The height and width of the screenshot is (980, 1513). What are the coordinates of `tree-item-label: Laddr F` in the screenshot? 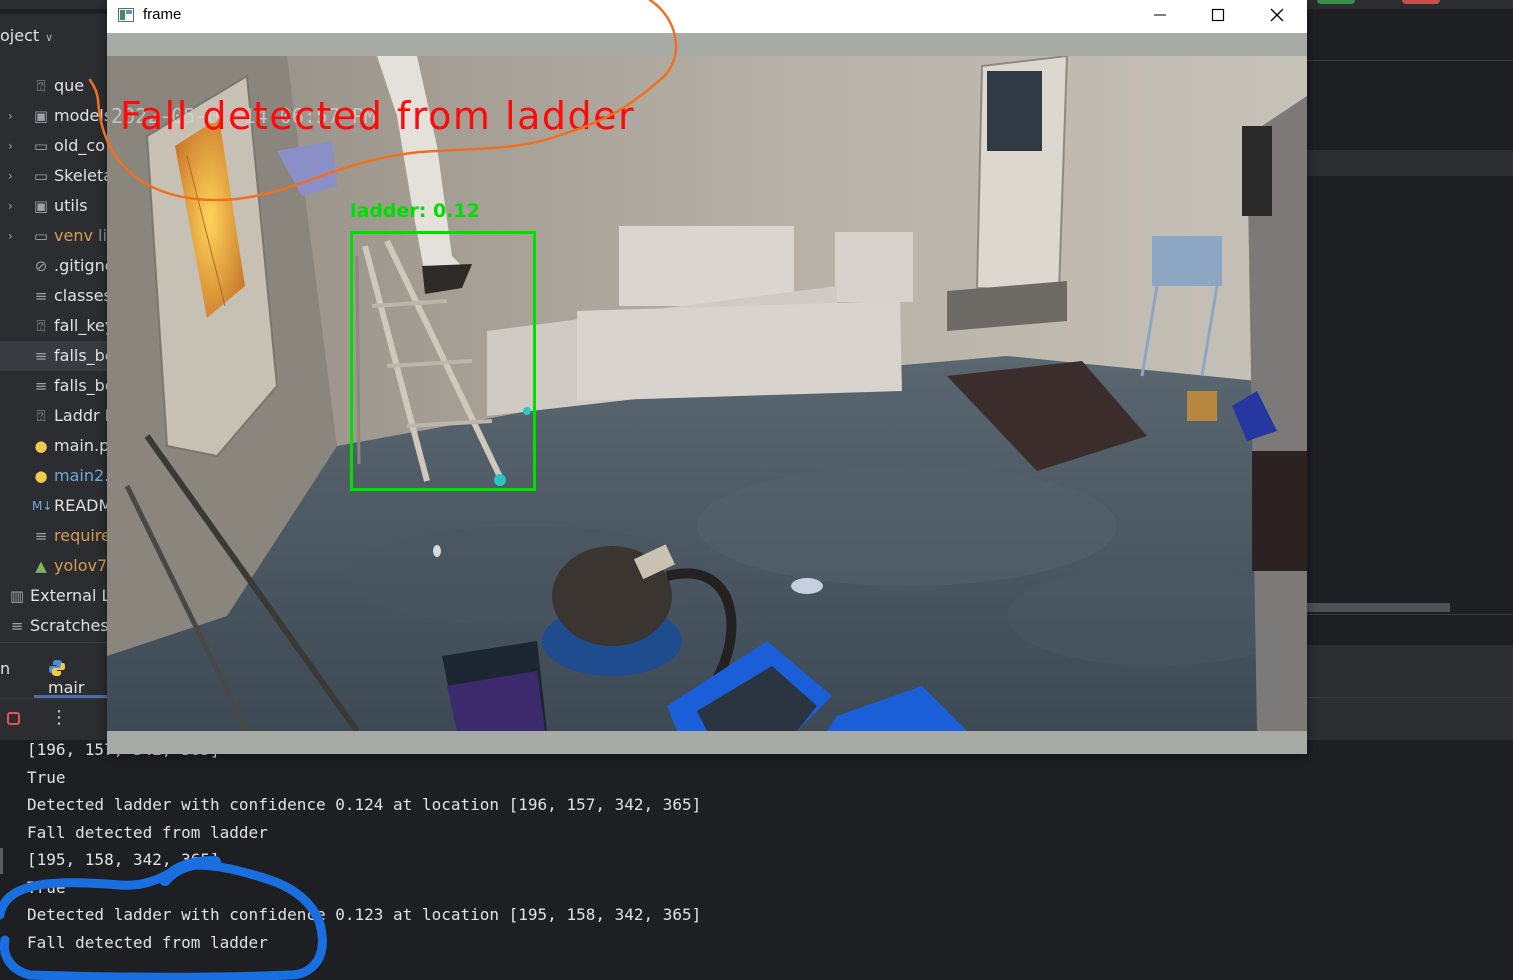 It's located at (80, 415).